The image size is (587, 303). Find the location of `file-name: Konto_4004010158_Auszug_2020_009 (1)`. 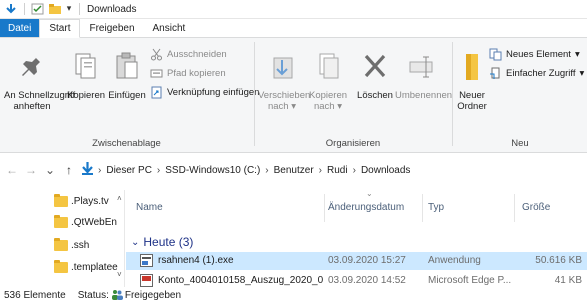

file-name: Konto_4004010158_Auszug_2020_009 (1) is located at coordinates (240, 280).